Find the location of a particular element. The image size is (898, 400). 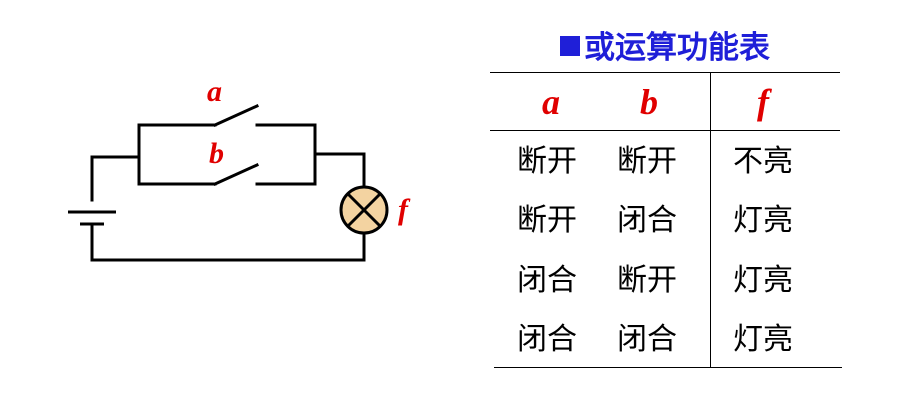

switch-a-blade is located at coordinates (236, 115).